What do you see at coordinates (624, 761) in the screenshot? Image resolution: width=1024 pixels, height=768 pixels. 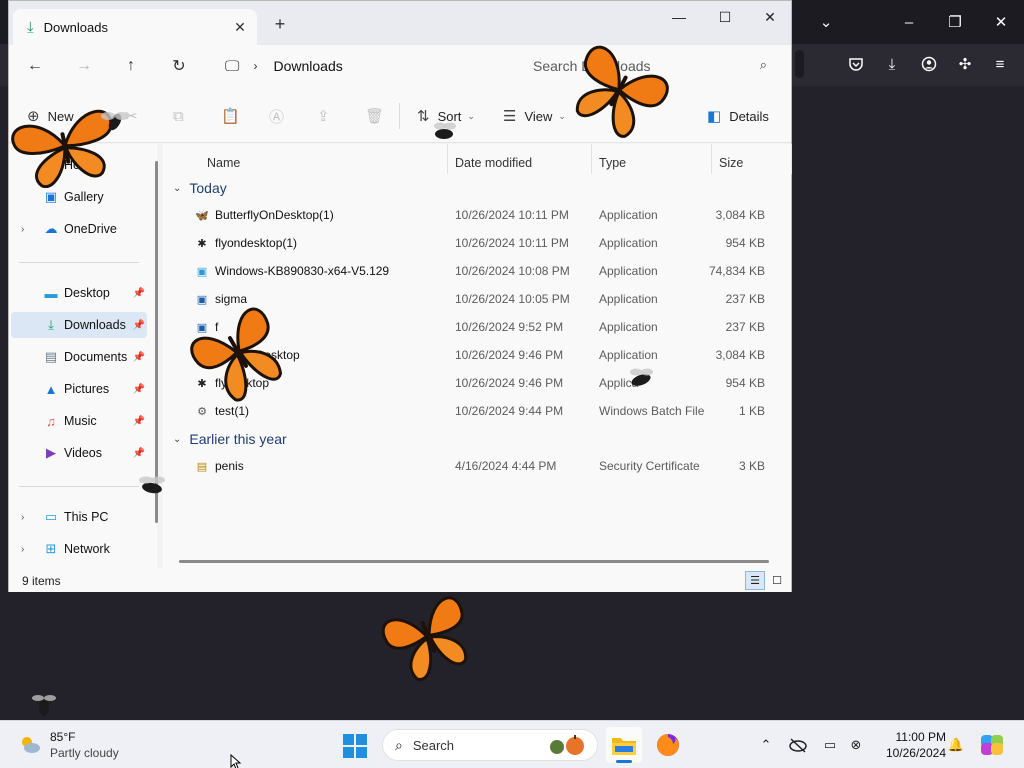 I see `active-indicator` at bounding box center [624, 761].